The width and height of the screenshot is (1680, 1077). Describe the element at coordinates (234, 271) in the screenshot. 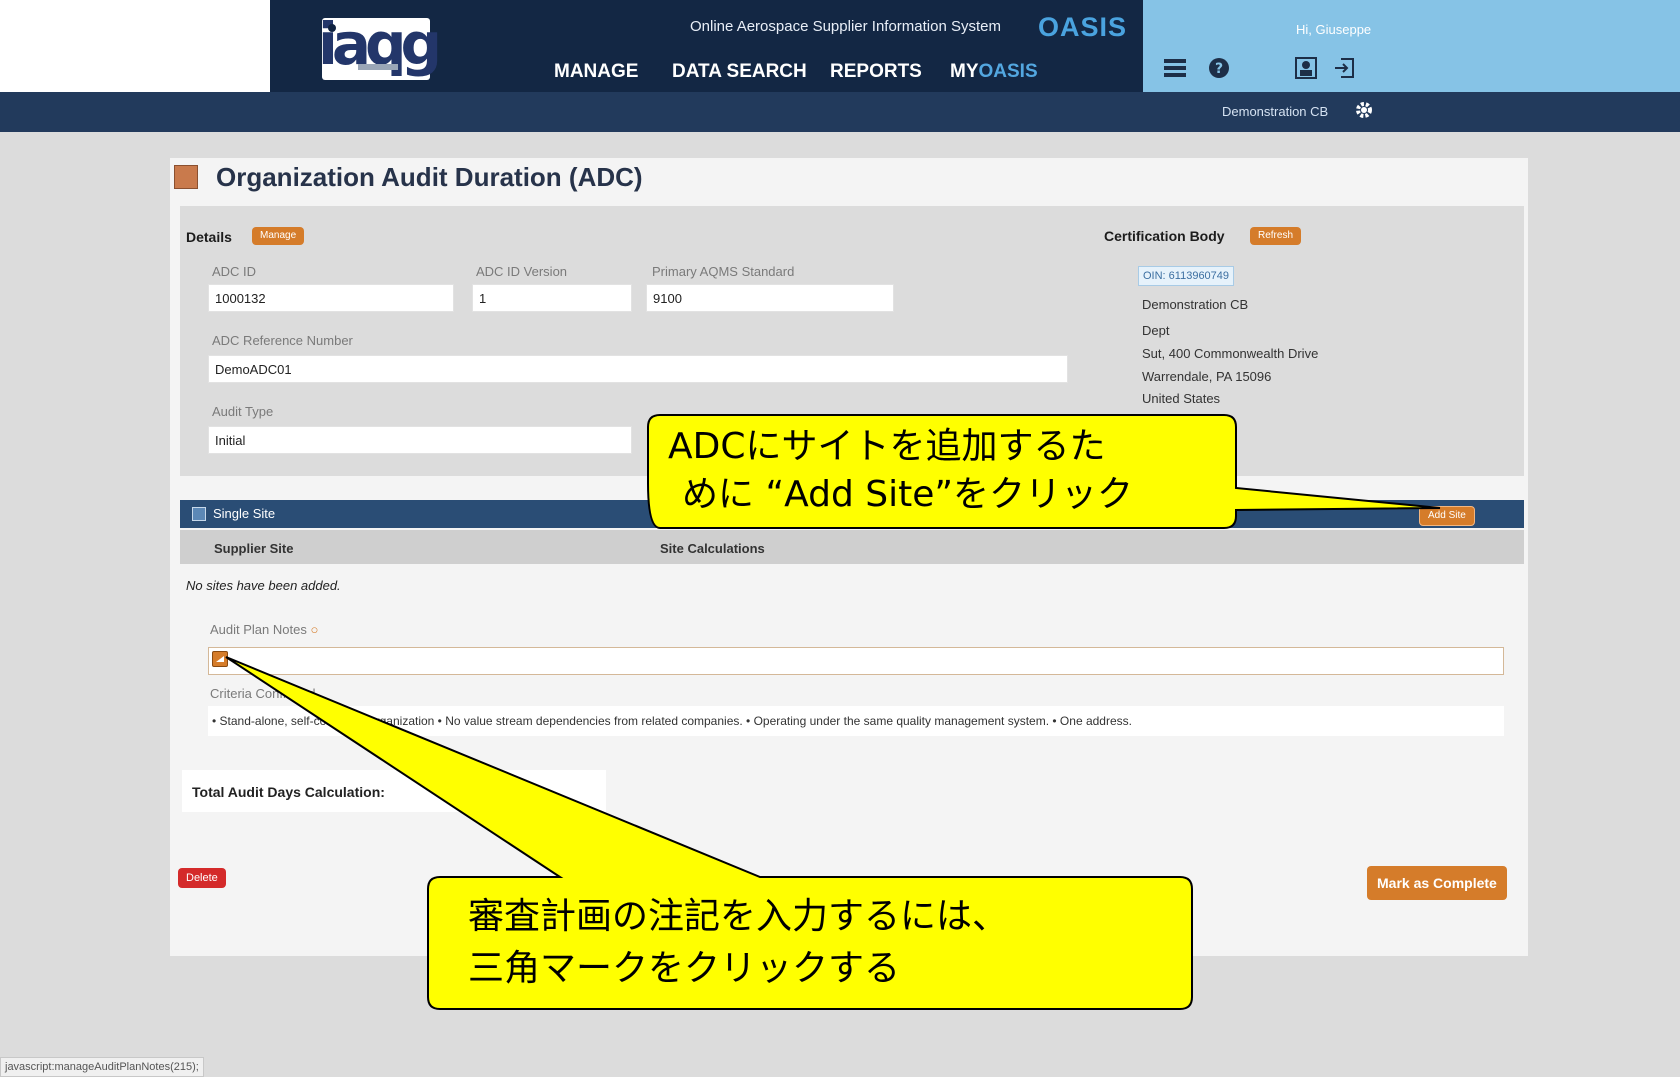

I see `adc-id-label: ADC ID` at that location.